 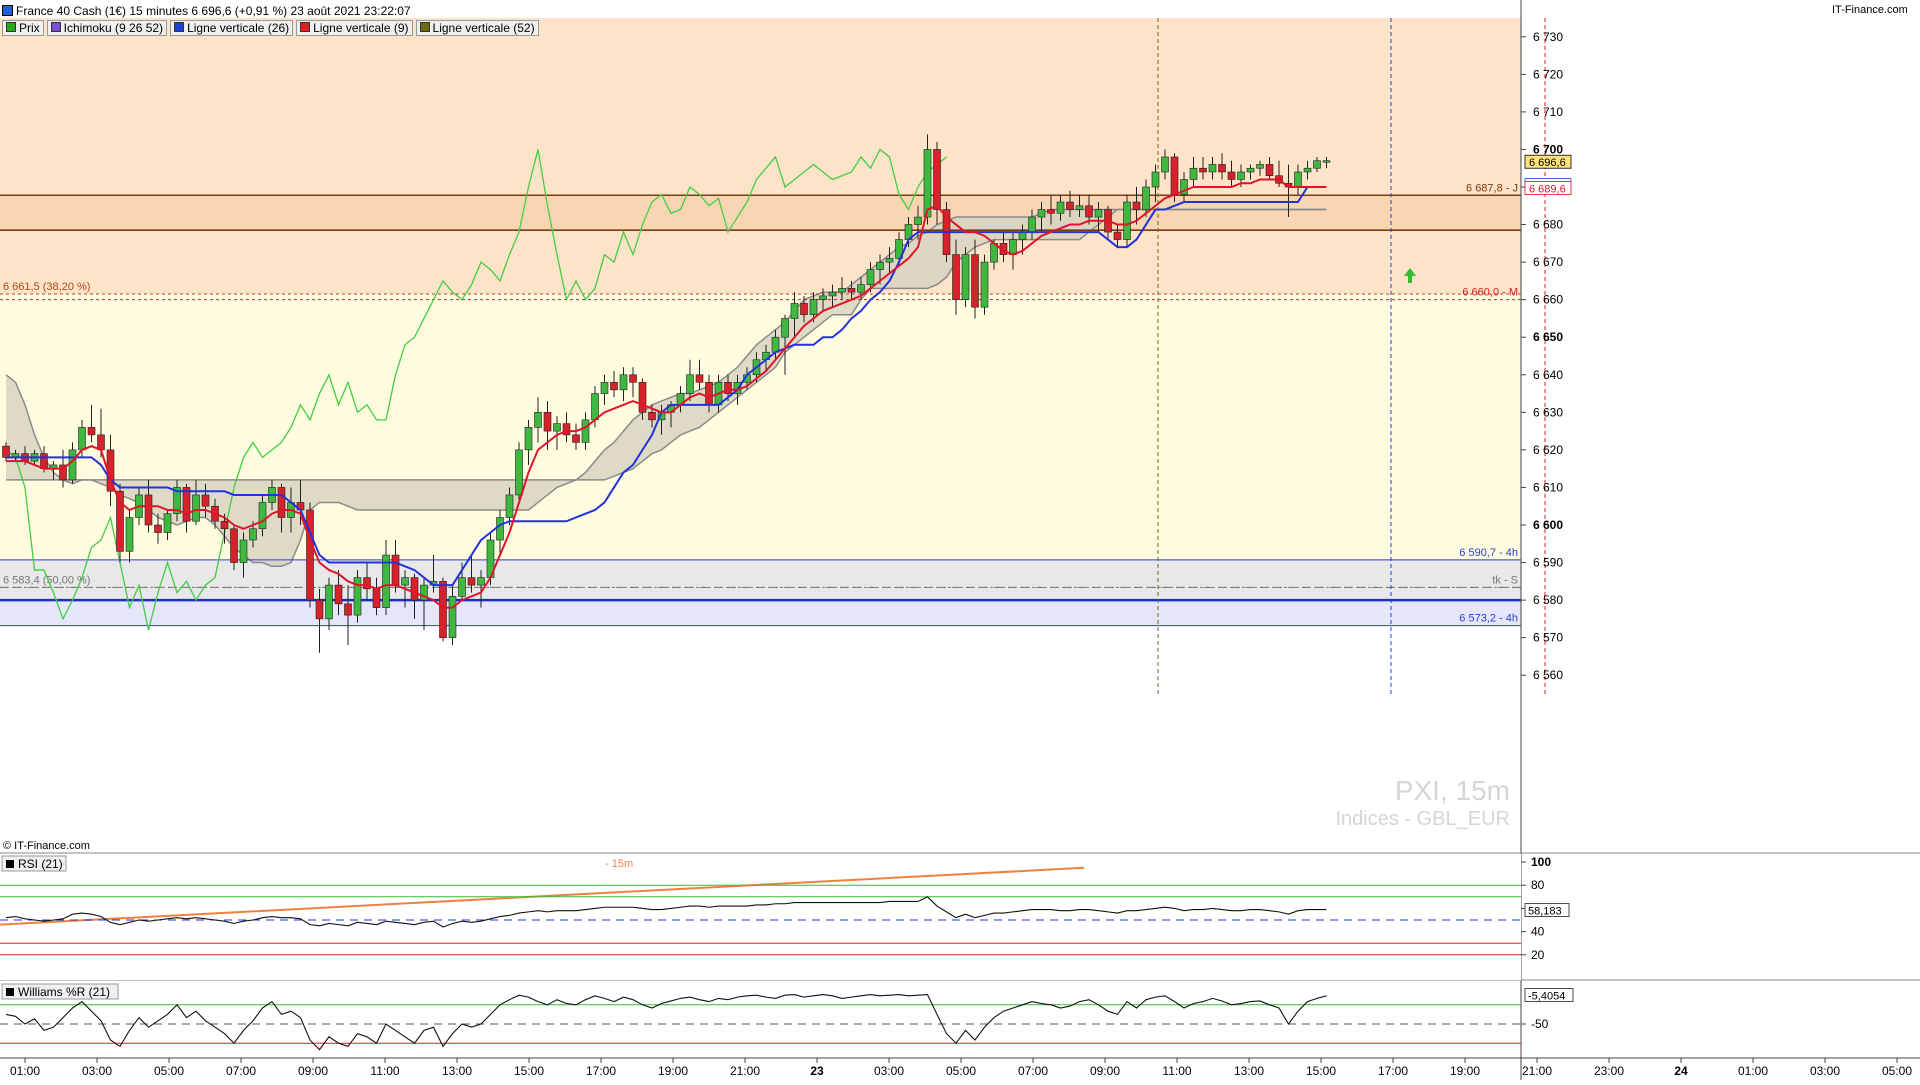 What do you see at coordinates (1540, 1024) in the screenshot?
I see `wpr-y-tick-label: -50` at bounding box center [1540, 1024].